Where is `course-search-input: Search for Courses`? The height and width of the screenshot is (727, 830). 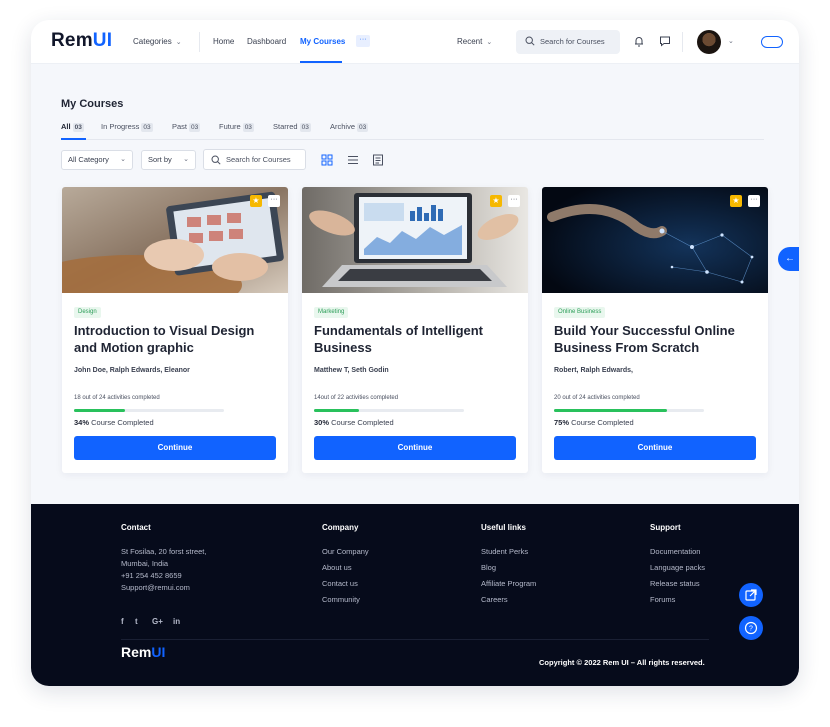 course-search-input: Search for Courses is located at coordinates (254, 159).